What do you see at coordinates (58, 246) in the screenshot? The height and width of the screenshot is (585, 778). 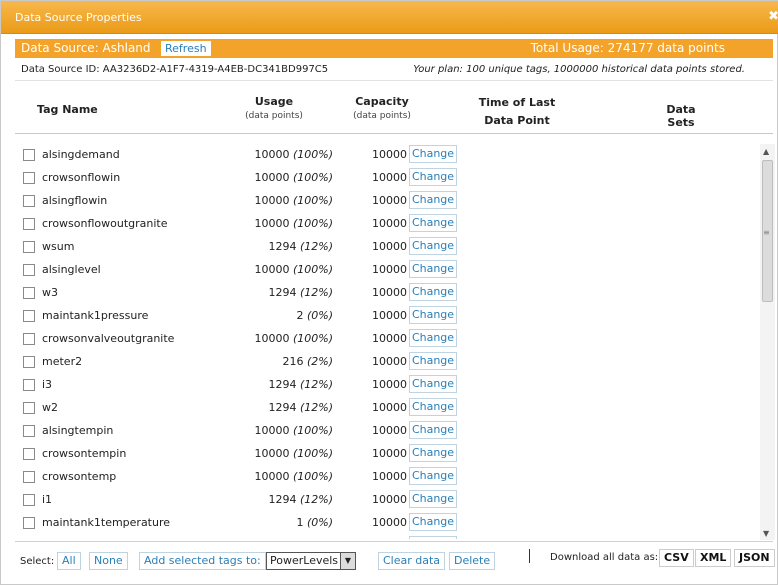 I see `tag-name: wsum` at bounding box center [58, 246].